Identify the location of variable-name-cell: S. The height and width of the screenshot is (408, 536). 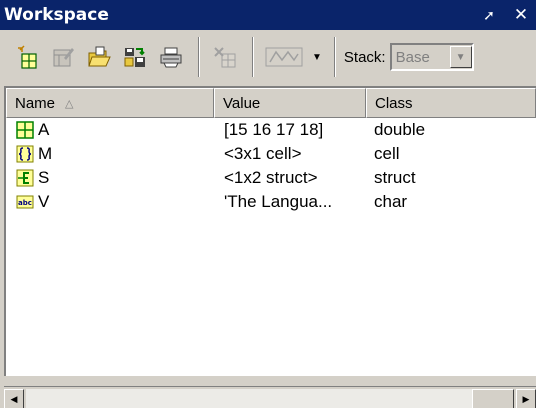
(110, 178).